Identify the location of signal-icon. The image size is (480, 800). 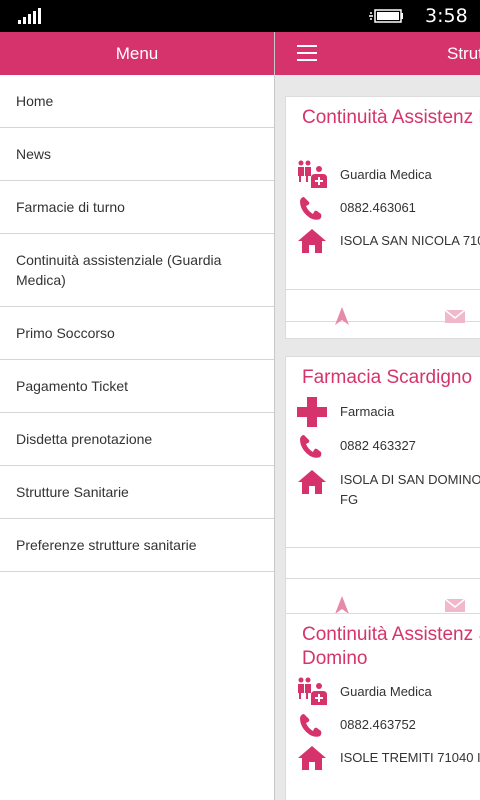
(29, 16).